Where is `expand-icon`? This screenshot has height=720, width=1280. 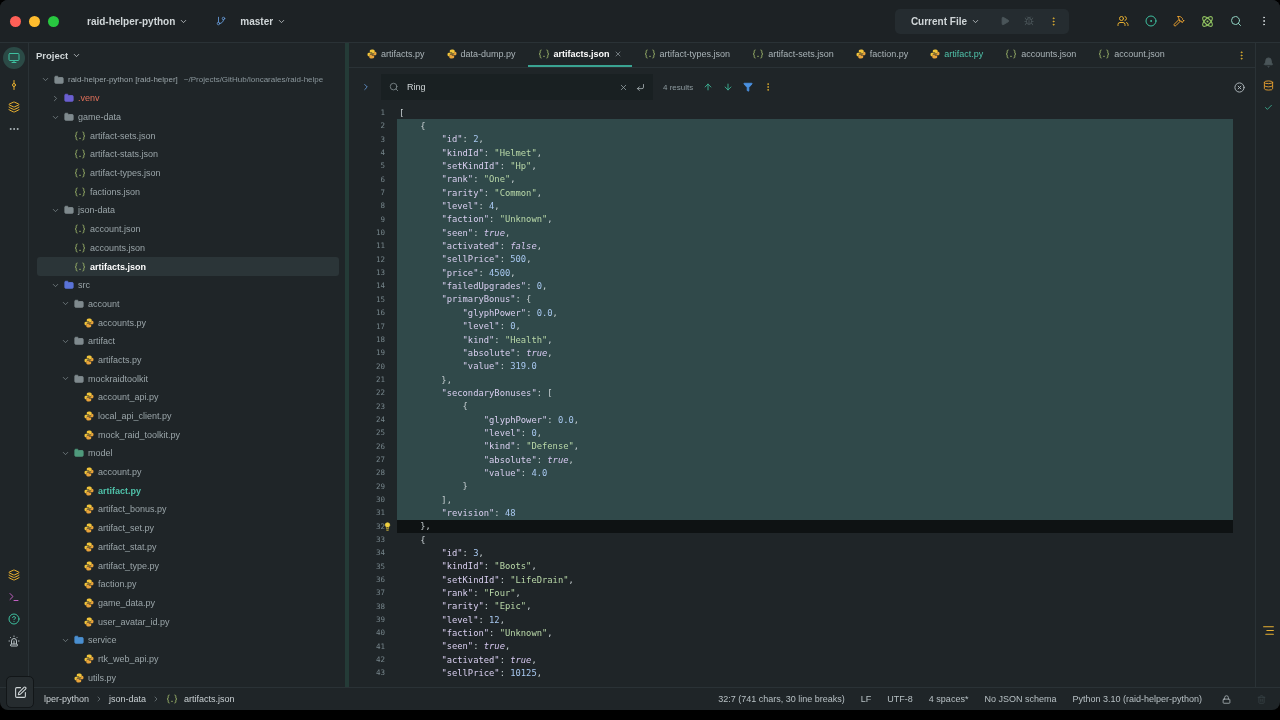 expand-icon is located at coordinates (366, 87).